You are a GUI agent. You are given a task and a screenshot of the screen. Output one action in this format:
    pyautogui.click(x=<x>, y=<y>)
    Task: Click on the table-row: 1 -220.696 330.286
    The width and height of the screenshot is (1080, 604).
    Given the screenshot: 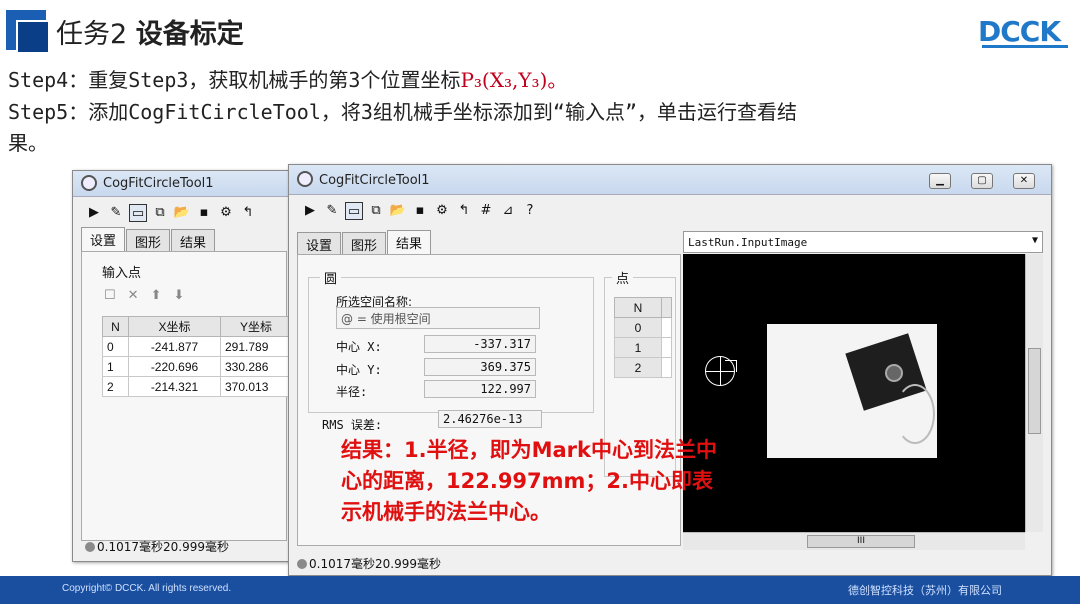 What is the action you would take?
    pyautogui.click(x=197, y=366)
    